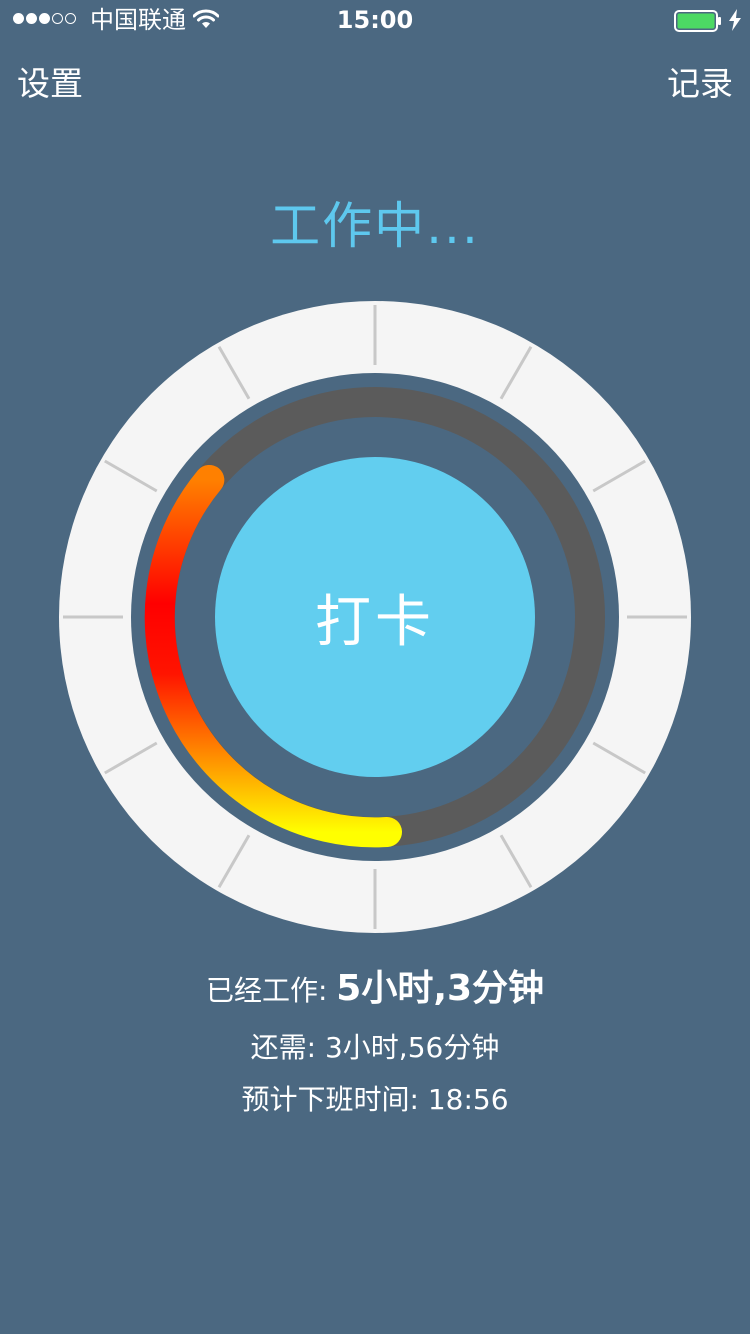 Image resolution: width=750 pixels, height=1334 pixels. What do you see at coordinates (375, 622) in the screenshot?
I see `punch-in-label: 打卡` at bounding box center [375, 622].